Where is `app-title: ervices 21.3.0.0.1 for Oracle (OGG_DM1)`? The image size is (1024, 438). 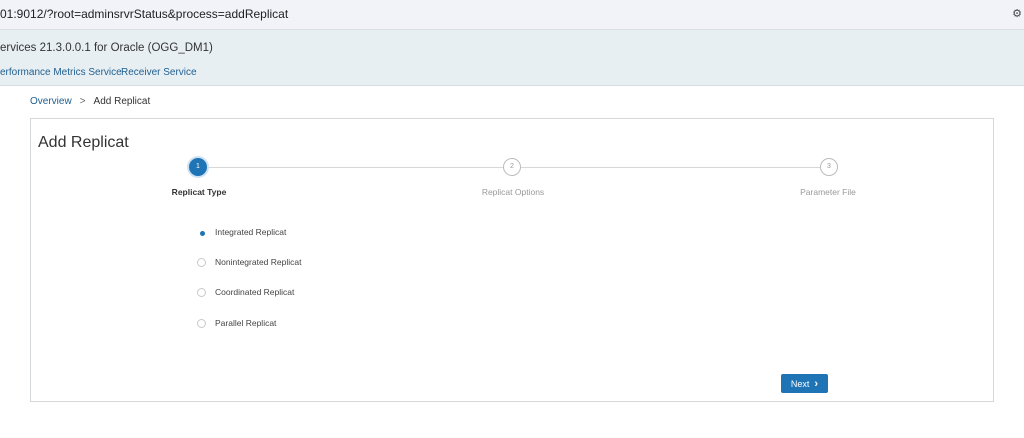 app-title: ervices 21.3.0.0.1 for Oracle (OGG_DM1) is located at coordinates (106, 48).